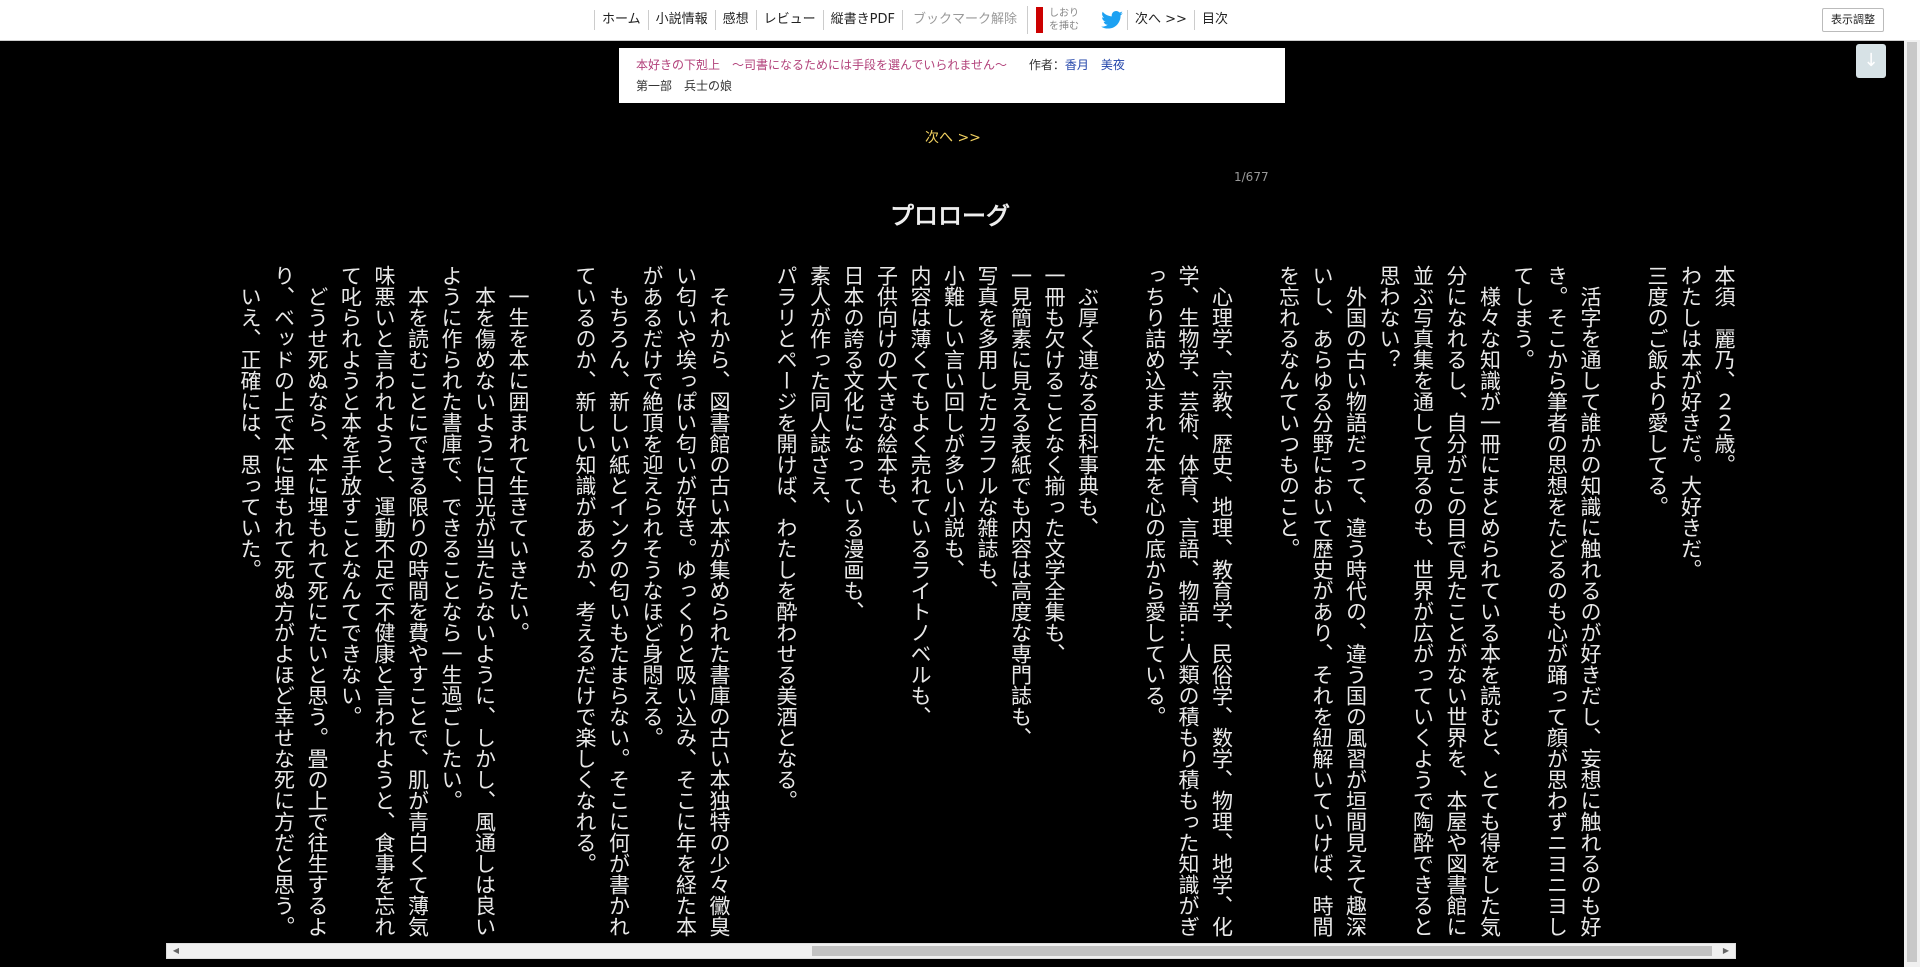 This screenshot has height=967, width=1920. I want to click on body-paragraph: 本須 麗乃、２２歳。, so click(1724, 370).